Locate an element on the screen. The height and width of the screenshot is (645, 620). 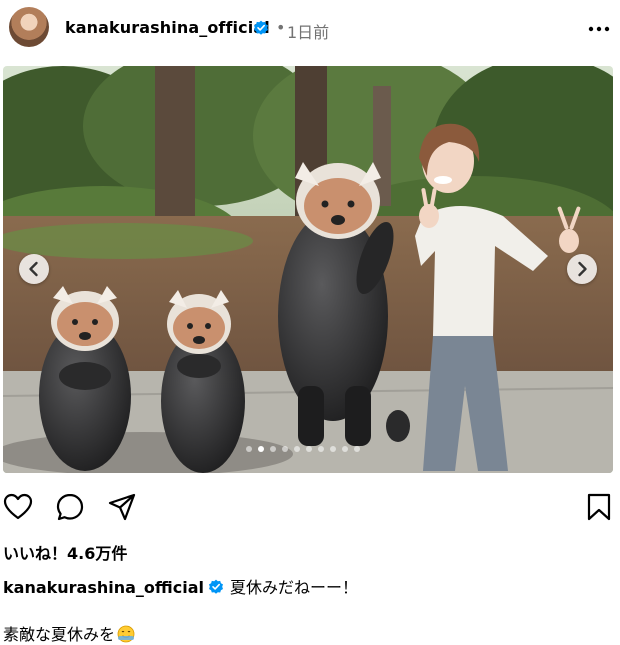
carousel-dot-active is located at coordinates (261, 449).